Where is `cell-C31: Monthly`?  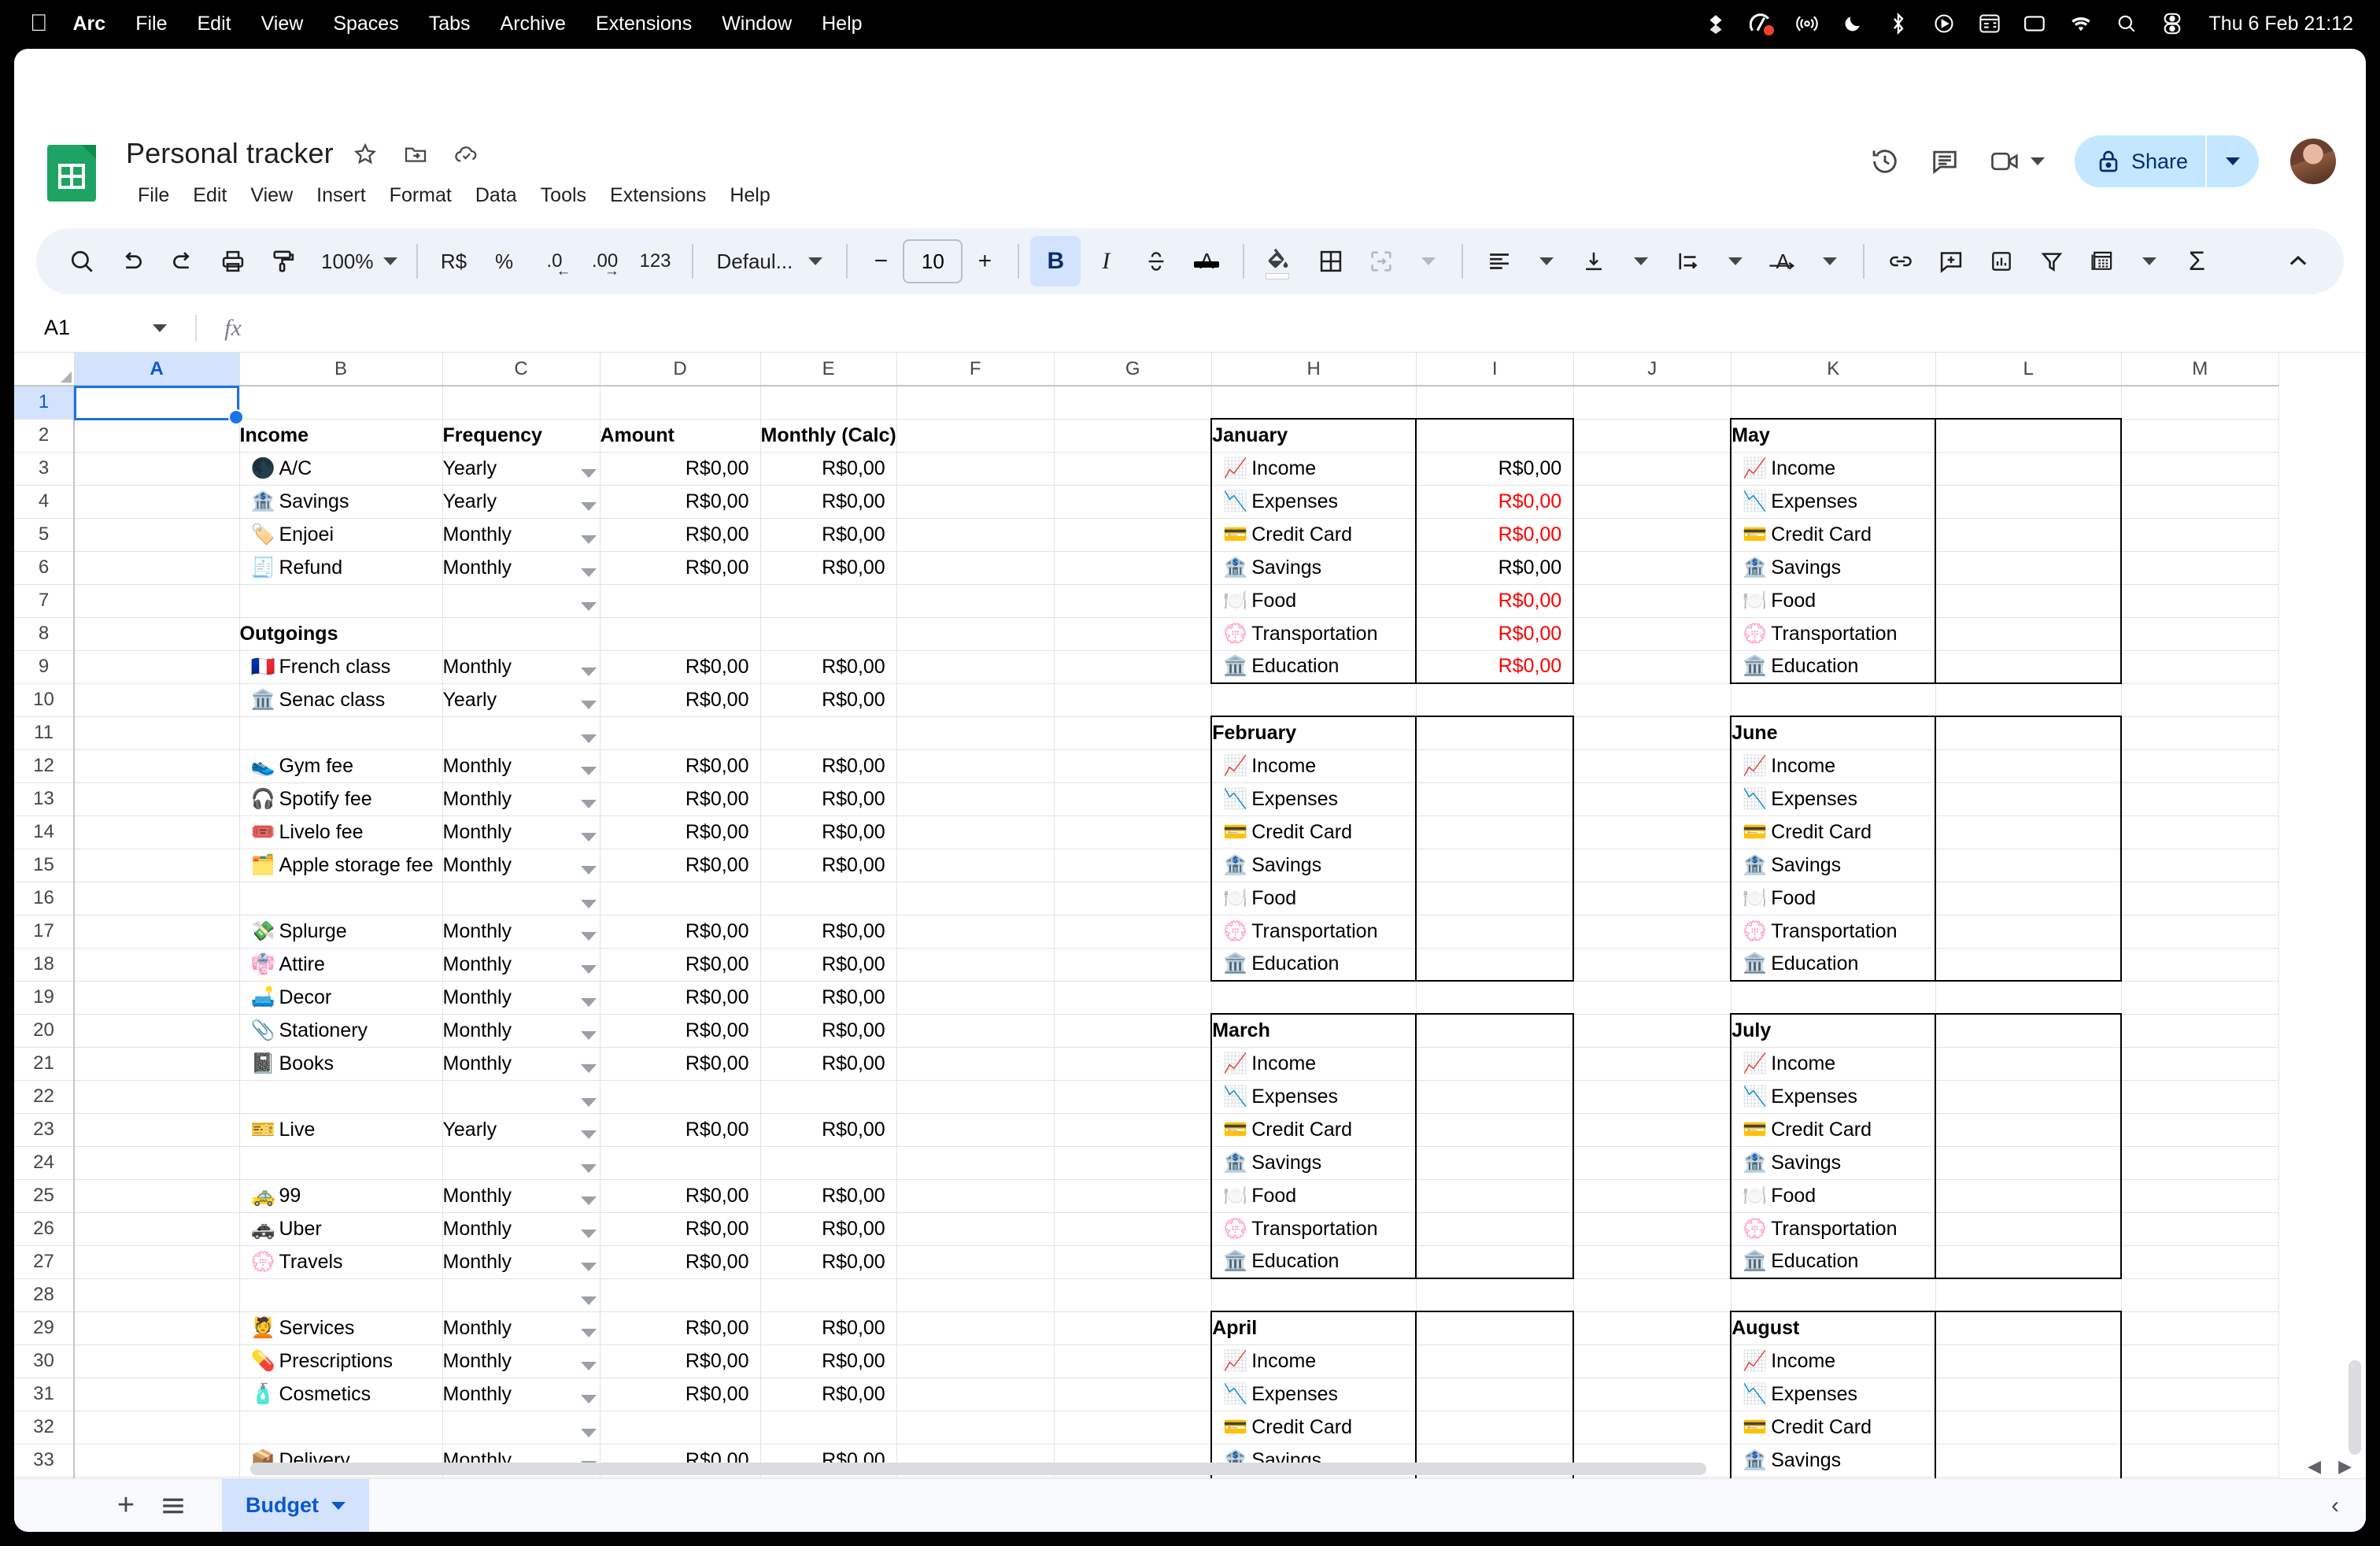
cell-C31: Monthly is located at coordinates (521, 1394).